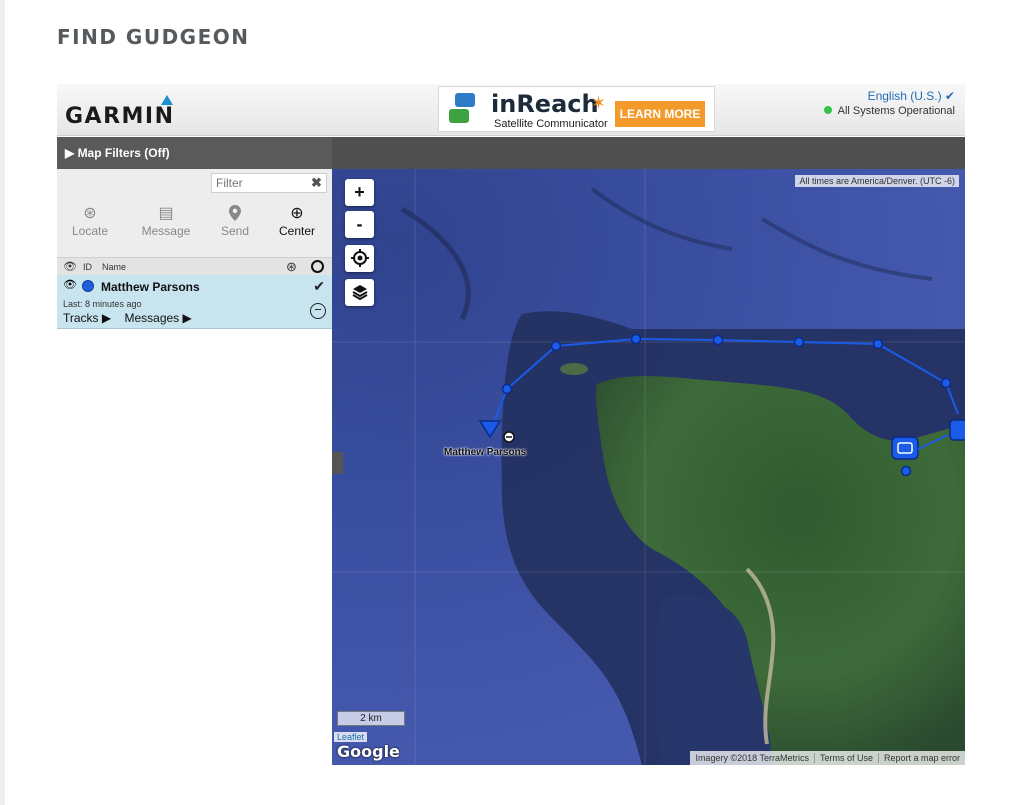 Image resolution: width=1024 pixels, height=805 pixels. What do you see at coordinates (88, 286) in the screenshot?
I see `contact-color-dot` at bounding box center [88, 286].